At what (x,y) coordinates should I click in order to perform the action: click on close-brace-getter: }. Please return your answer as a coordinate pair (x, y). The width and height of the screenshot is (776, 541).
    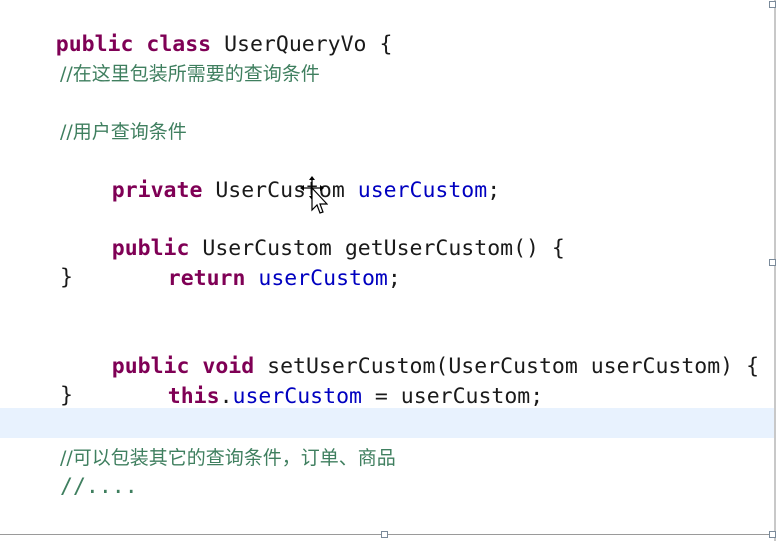
    Looking at the image, I should click on (66, 278).